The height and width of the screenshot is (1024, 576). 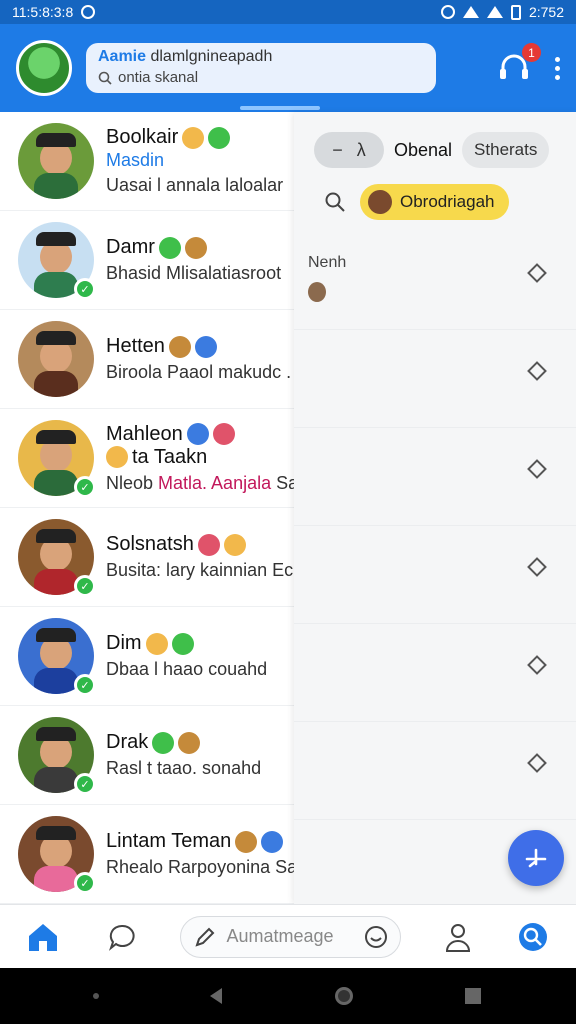 I want to click on message-compose-field: Aumatmeage, so click(x=290, y=936).